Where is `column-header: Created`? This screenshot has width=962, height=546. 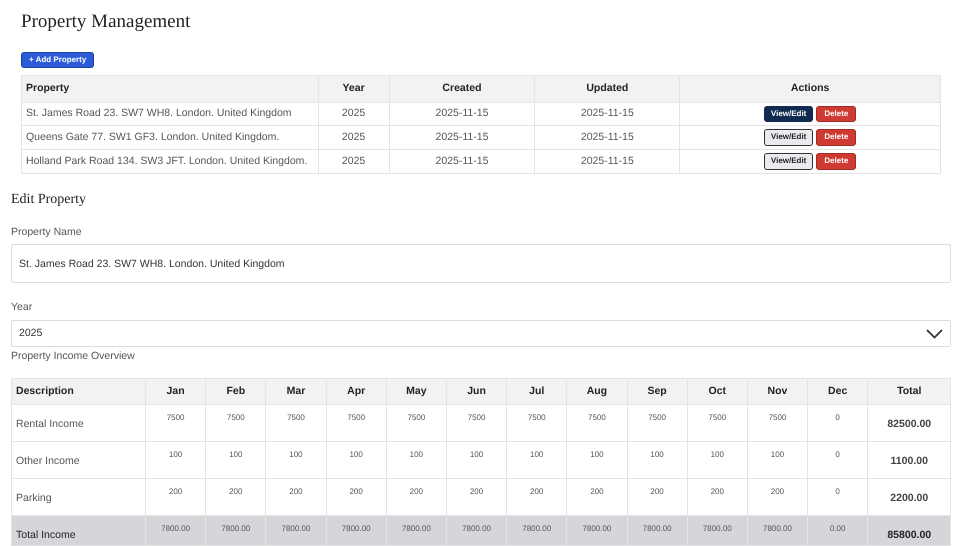 column-header: Created is located at coordinates (462, 88).